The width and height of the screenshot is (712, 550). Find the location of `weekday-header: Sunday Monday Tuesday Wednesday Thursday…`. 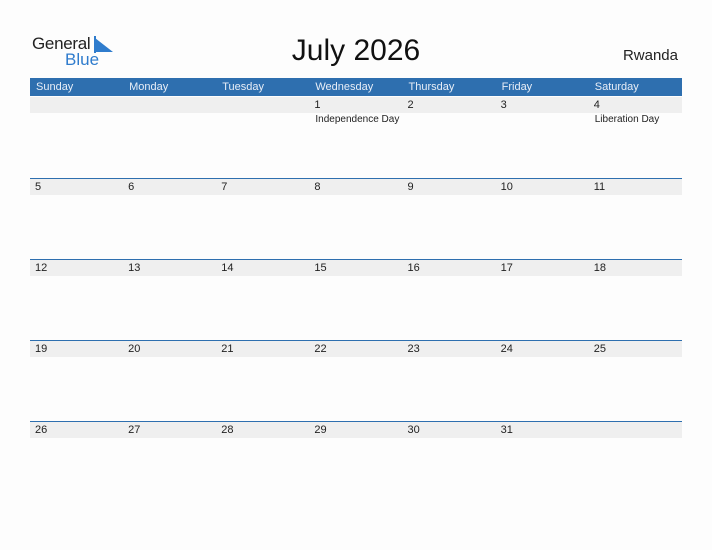

weekday-header: Sunday Monday Tuesday Wednesday Thursday… is located at coordinates (356, 87).